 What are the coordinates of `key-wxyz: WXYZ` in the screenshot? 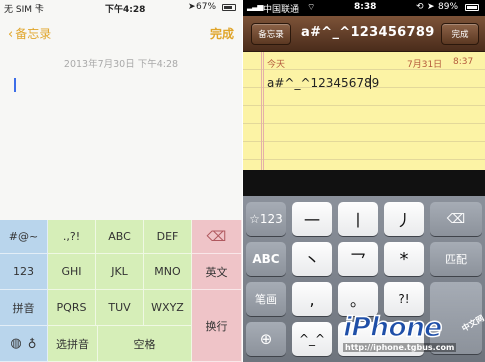 It's located at (168, 308).